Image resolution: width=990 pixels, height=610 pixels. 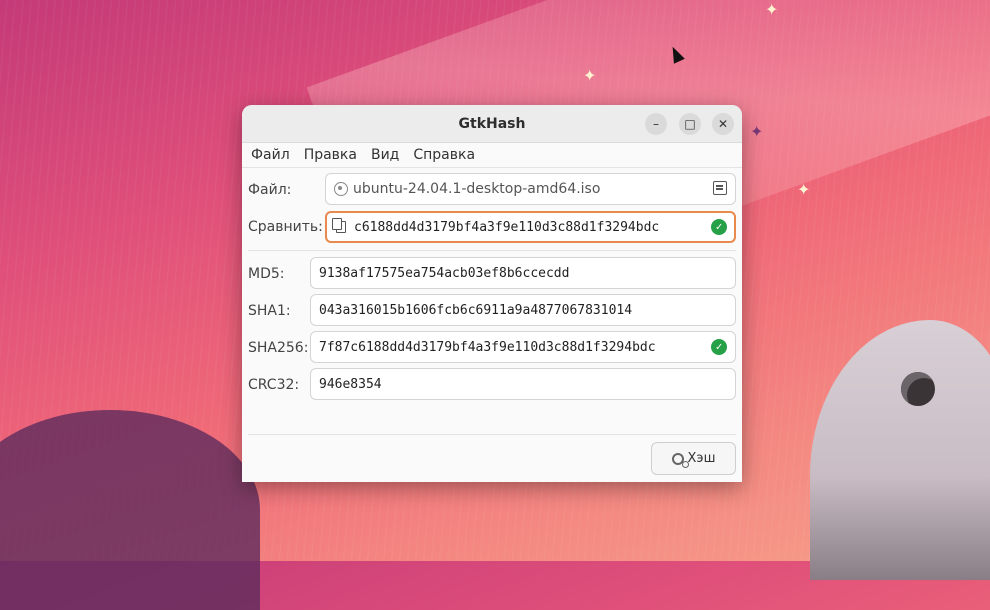 What do you see at coordinates (476, 310) in the screenshot?
I see `sha1-value: 043a316015b1606fcb6c6911a9a4877067831014` at bounding box center [476, 310].